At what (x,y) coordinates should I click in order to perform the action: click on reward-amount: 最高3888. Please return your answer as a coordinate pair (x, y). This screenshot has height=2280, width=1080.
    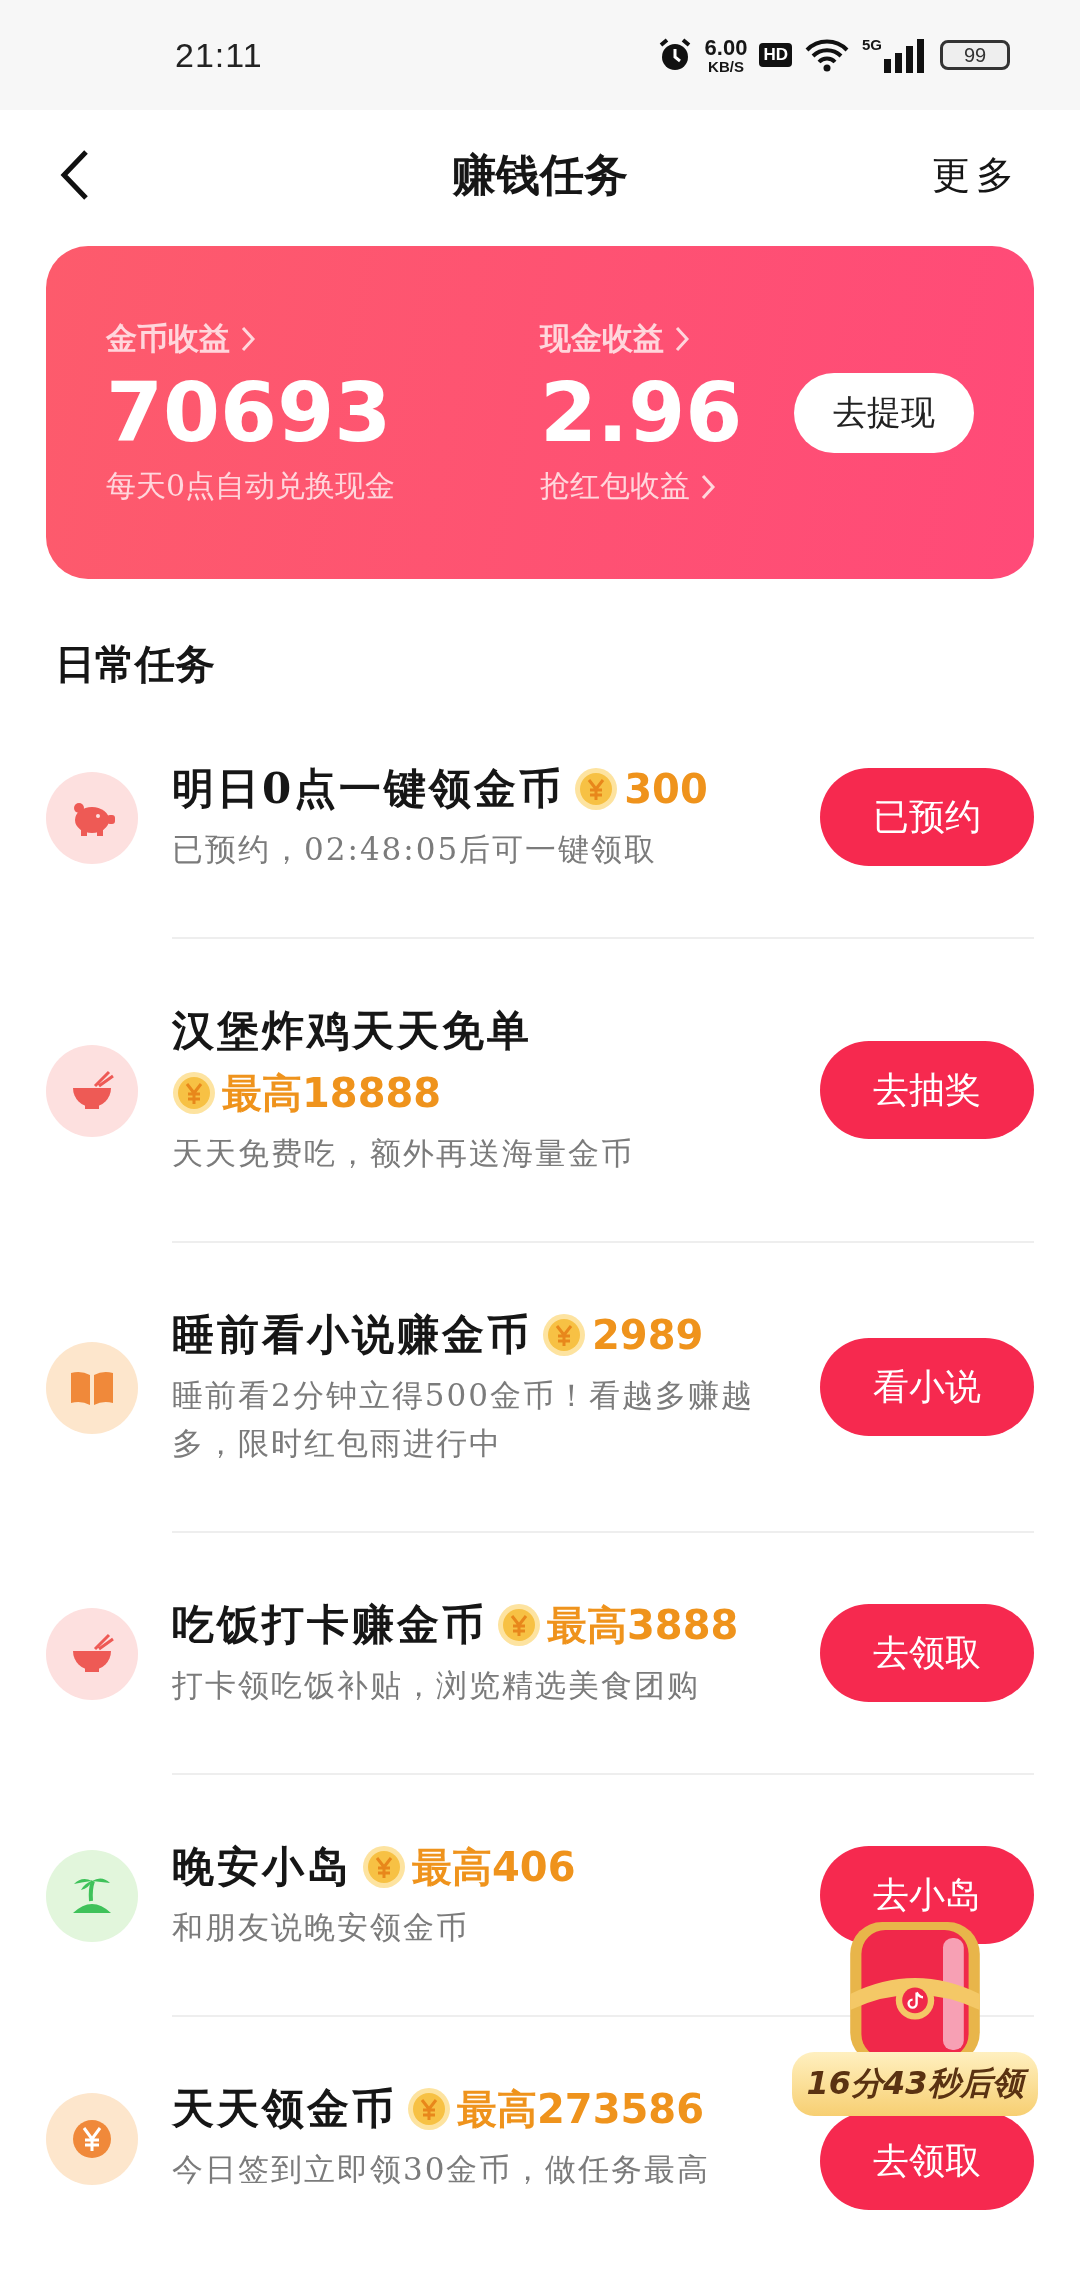
    Looking at the image, I should click on (643, 1625).